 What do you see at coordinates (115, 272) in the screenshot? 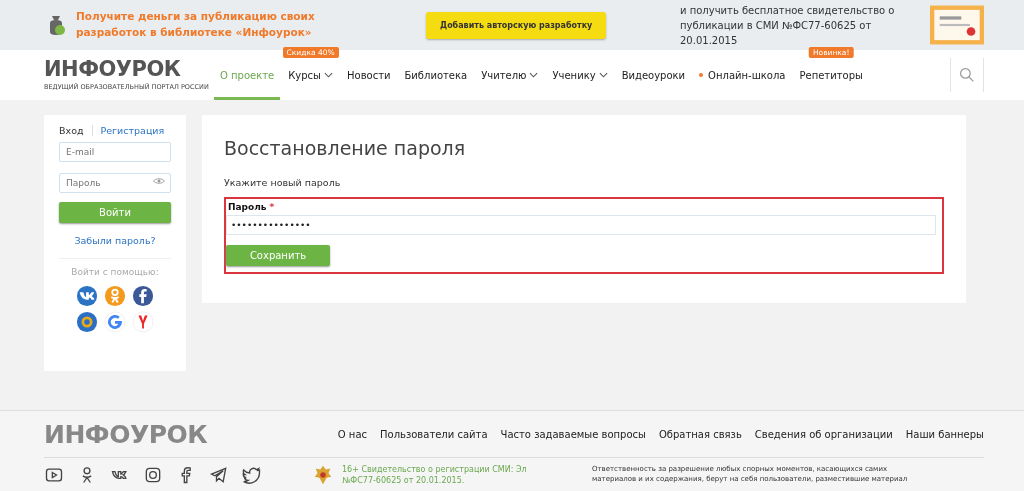
I see `social-login-label: Войти с помощью:` at bounding box center [115, 272].